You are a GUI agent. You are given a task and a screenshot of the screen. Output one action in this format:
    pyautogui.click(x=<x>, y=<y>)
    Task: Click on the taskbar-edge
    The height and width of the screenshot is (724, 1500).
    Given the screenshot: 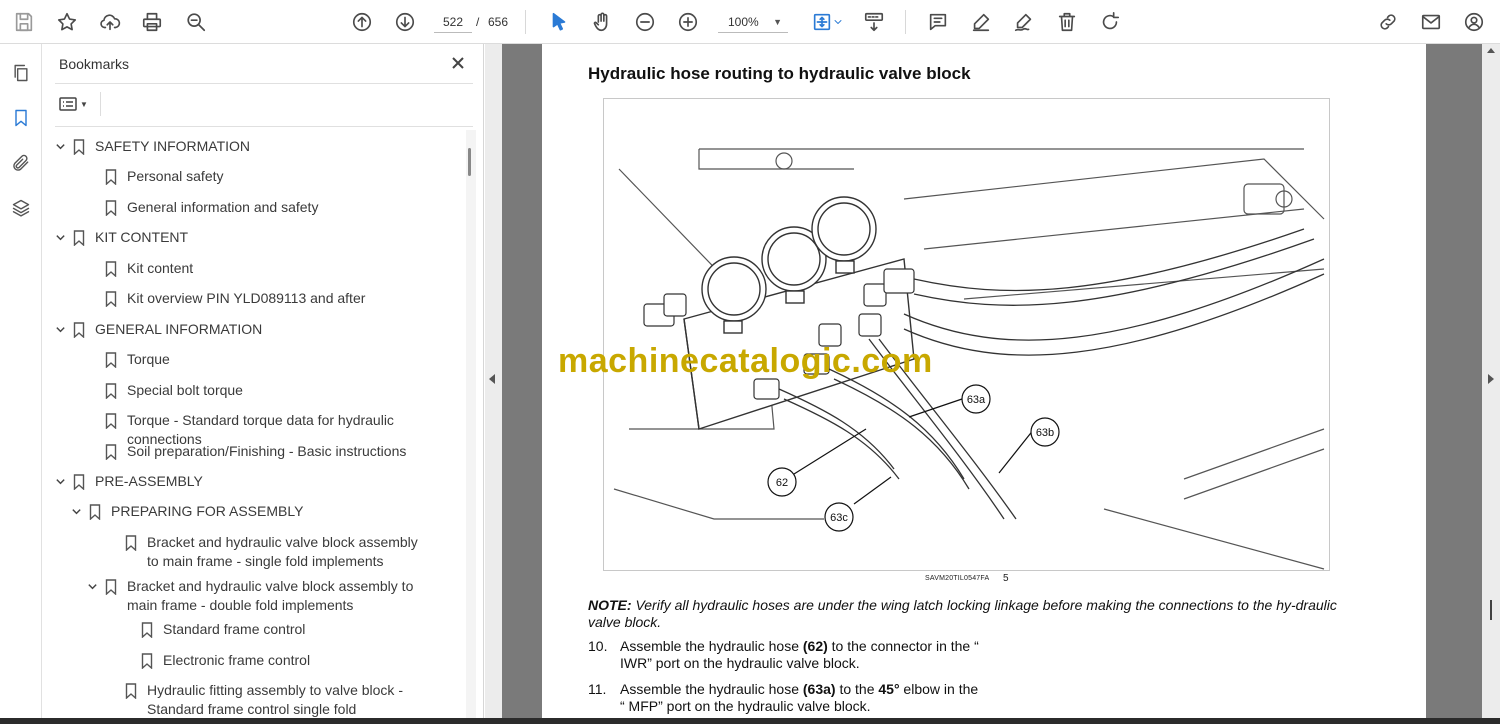 What is the action you would take?
    pyautogui.click(x=750, y=721)
    